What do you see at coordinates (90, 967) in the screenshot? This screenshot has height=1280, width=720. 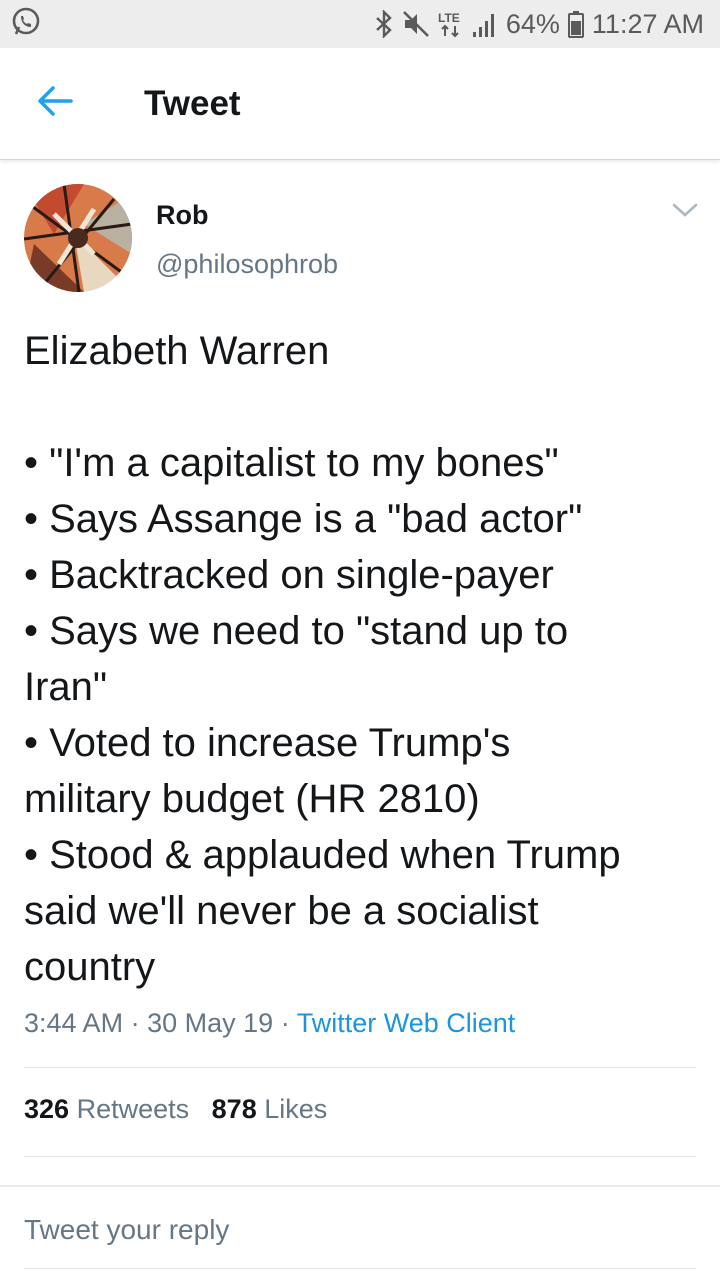 I see `tweet-text-line: country` at bounding box center [90, 967].